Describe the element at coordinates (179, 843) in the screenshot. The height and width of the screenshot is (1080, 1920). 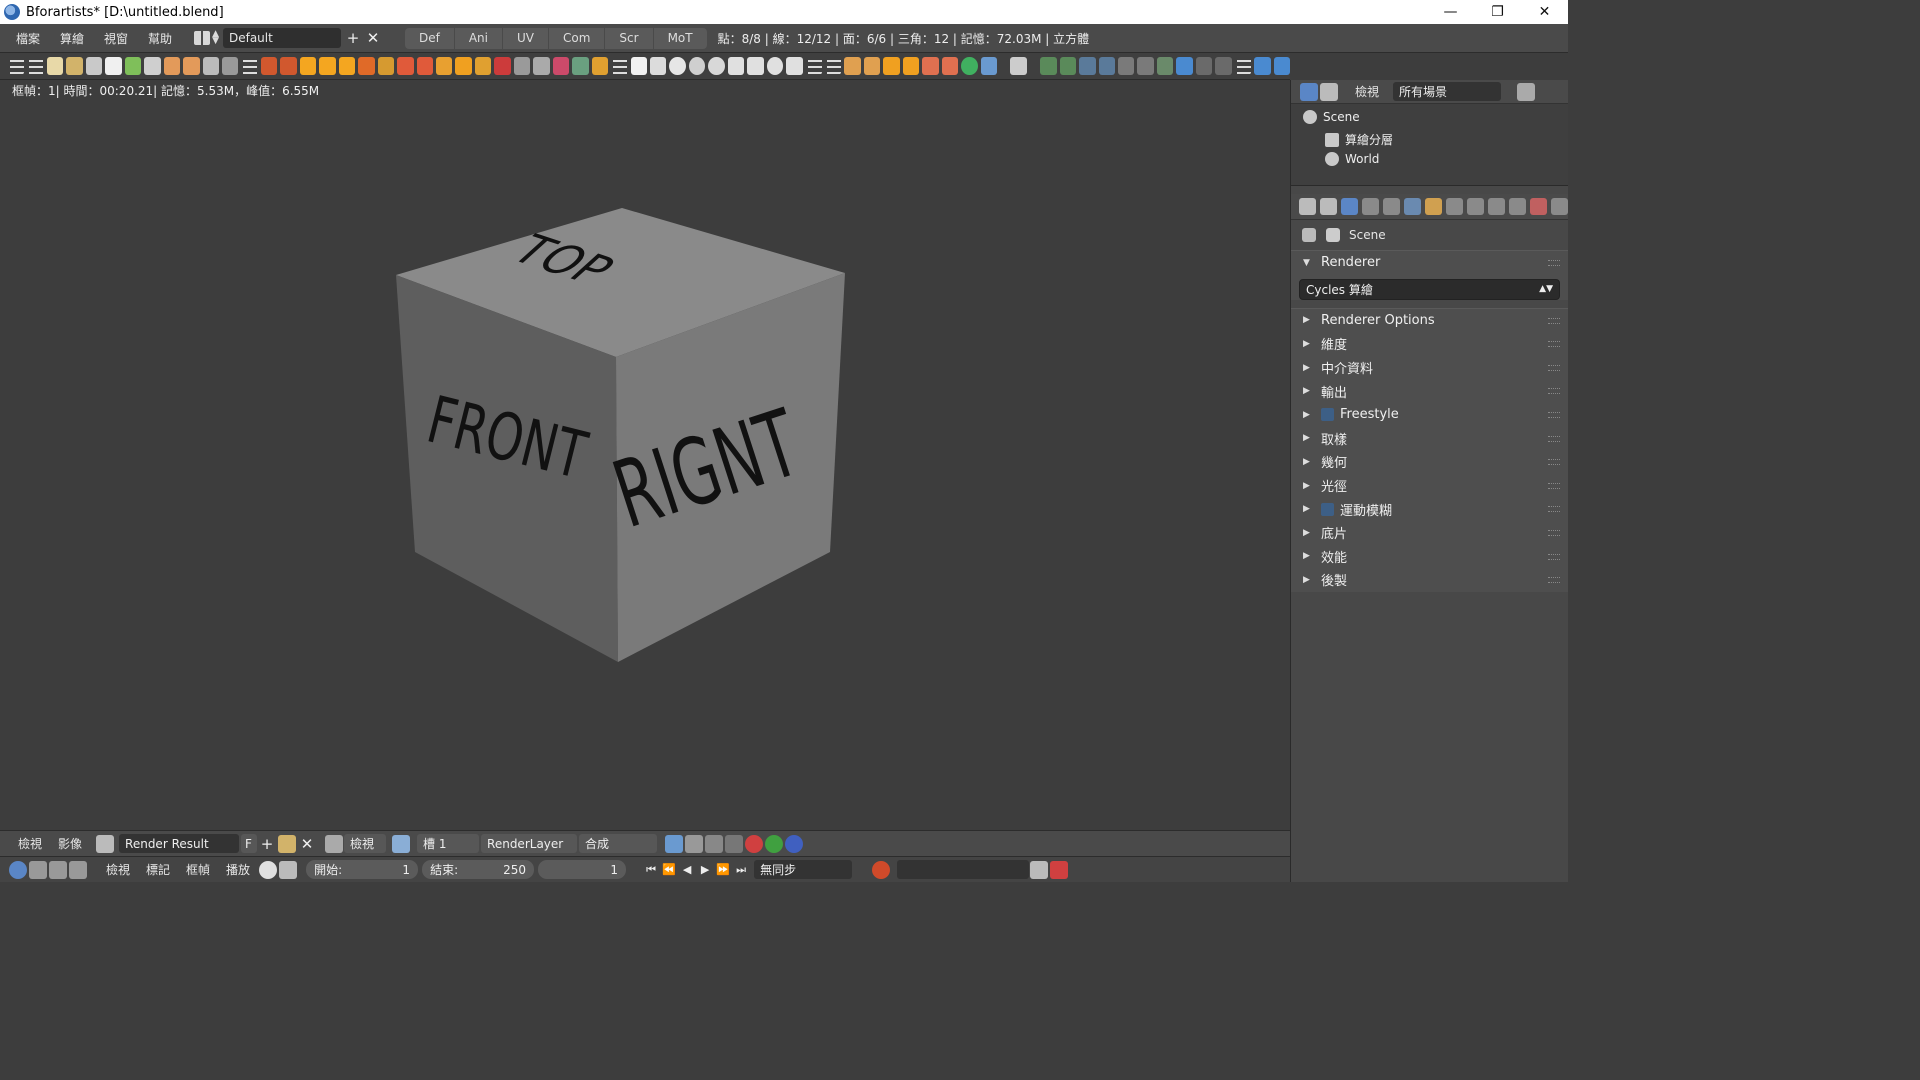
I see `image-name-field: Render Result` at that location.